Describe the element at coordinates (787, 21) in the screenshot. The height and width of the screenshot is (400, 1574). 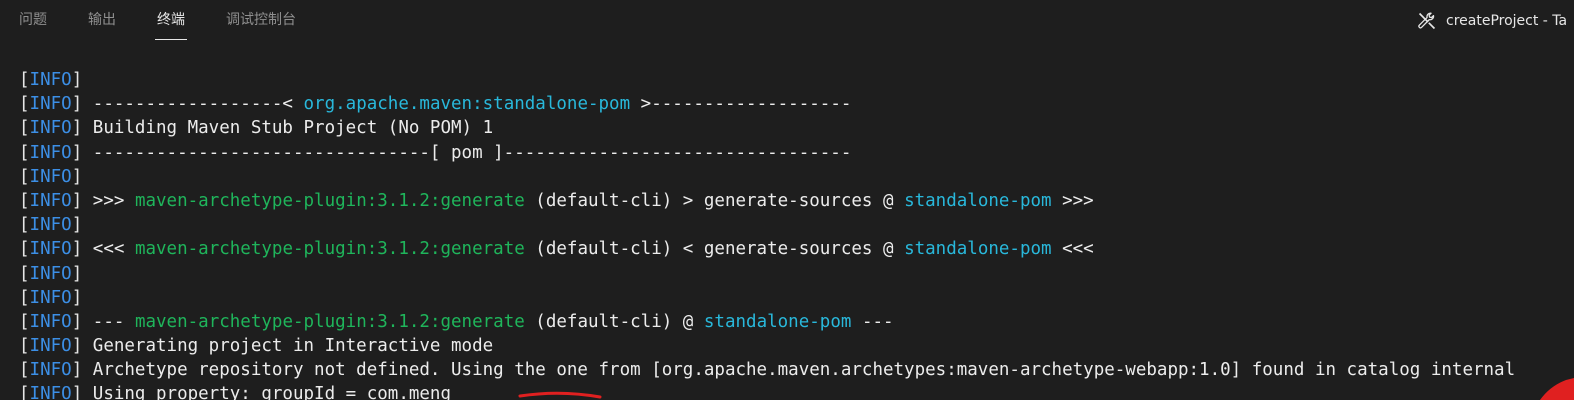
I see `panel-tab-bar: 问题 输出 终端 调试控制台 createProject - Ta` at that location.